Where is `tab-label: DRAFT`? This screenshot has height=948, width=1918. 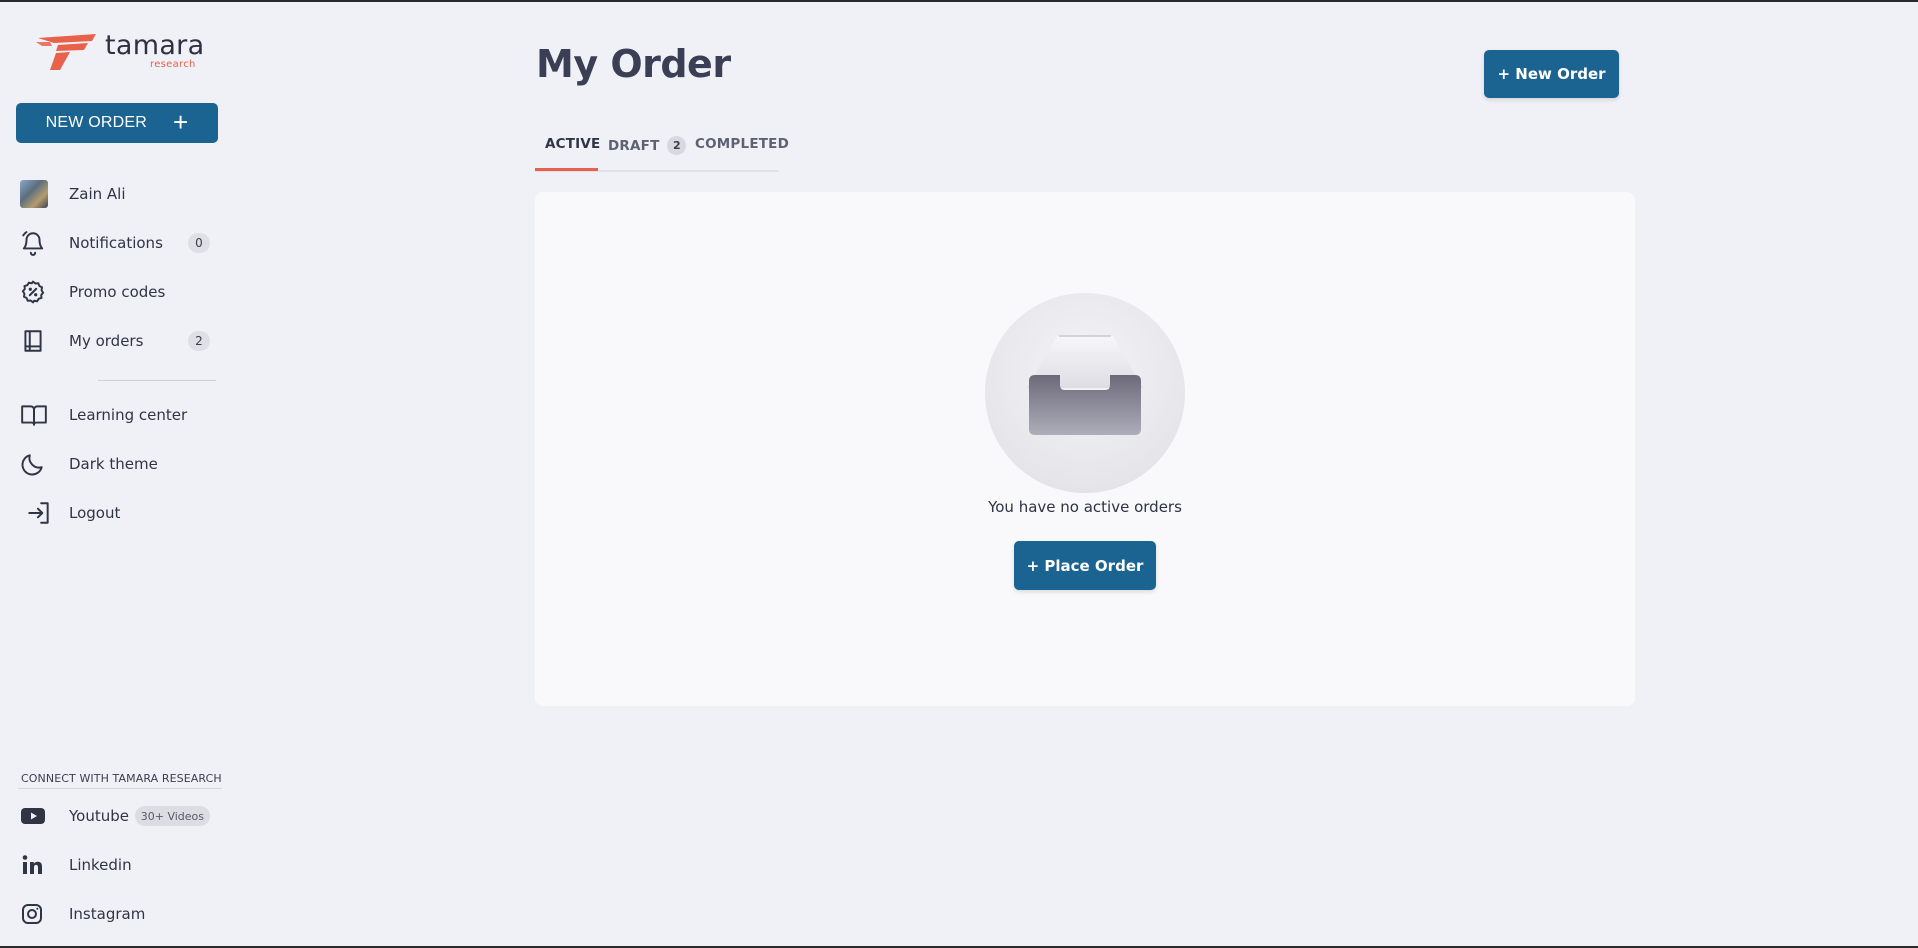
tab-label: DRAFT is located at coordinates (634, 145).